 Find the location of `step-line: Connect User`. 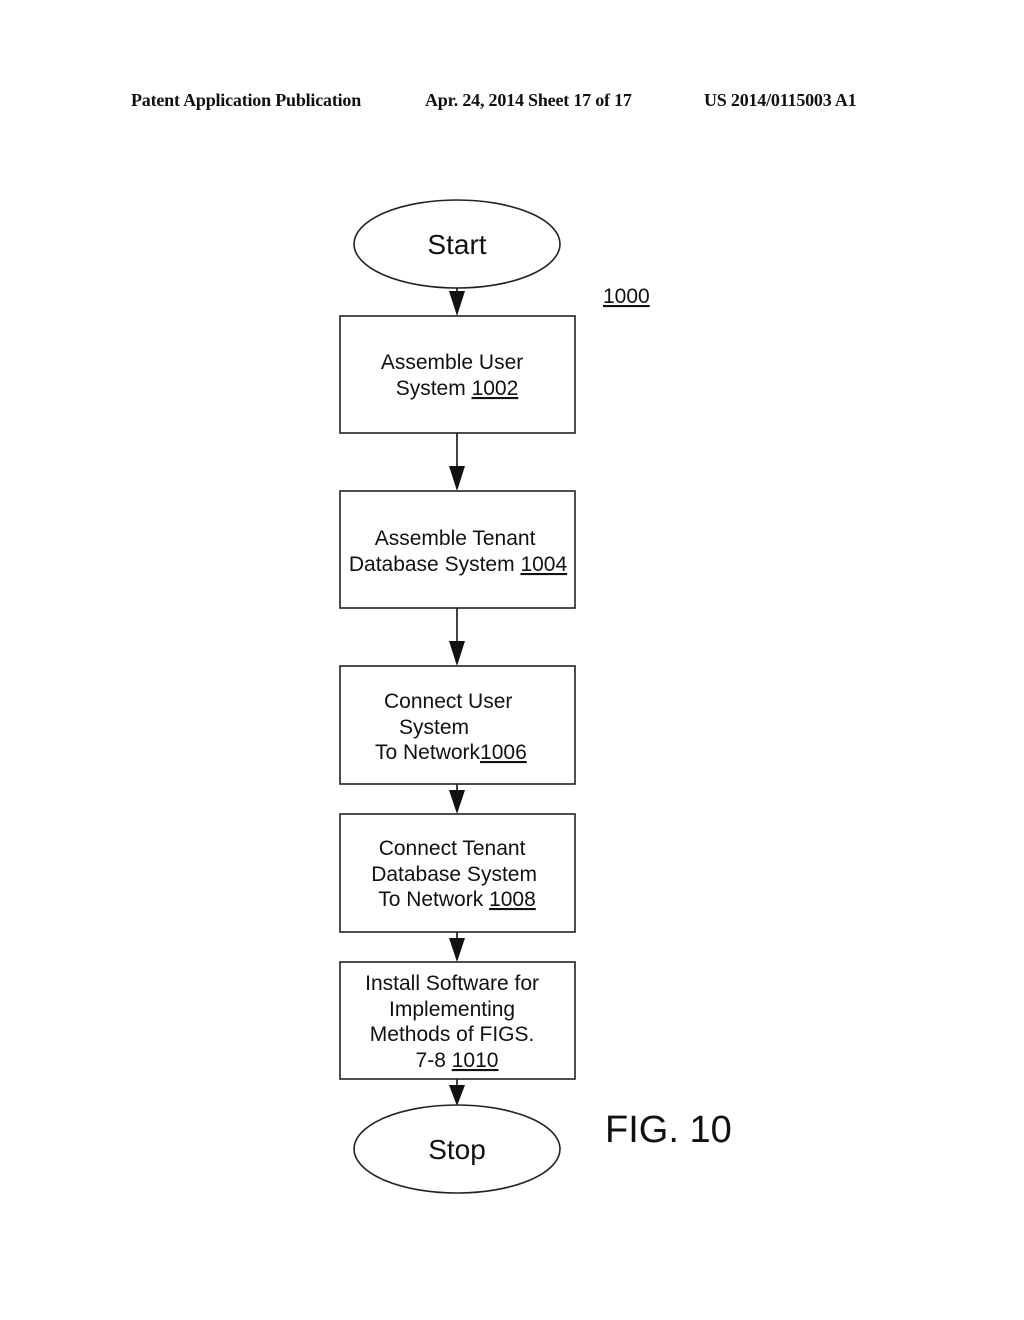

step-line: Connect User is located at coordinates (448, 701).